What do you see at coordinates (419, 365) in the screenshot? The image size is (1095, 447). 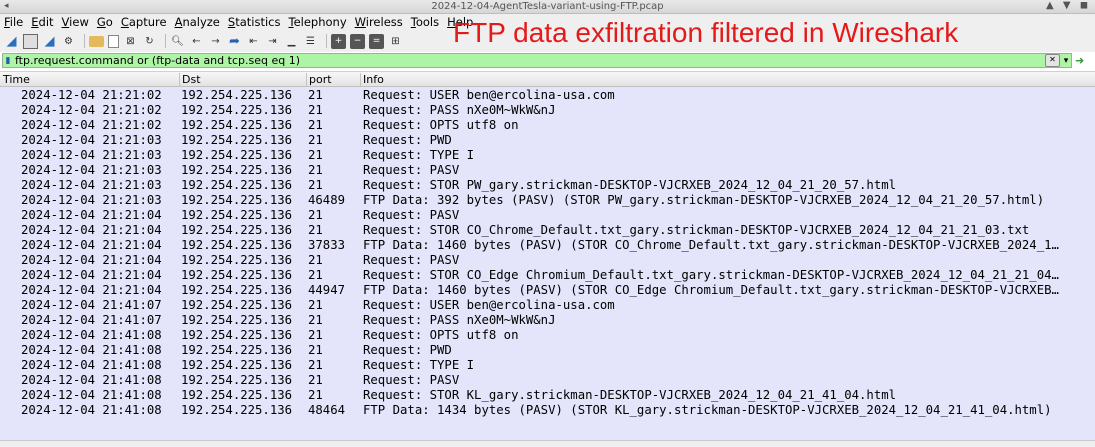 I see `packet-info: Request: TYPE I` at bounding box center [419, 365].